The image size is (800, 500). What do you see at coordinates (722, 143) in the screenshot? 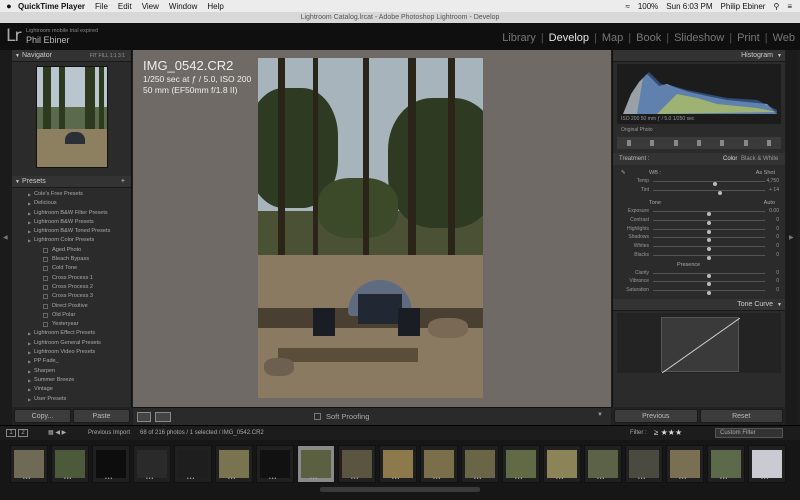
I see `graduated-filter-icon` at bounding box center [722, 143].